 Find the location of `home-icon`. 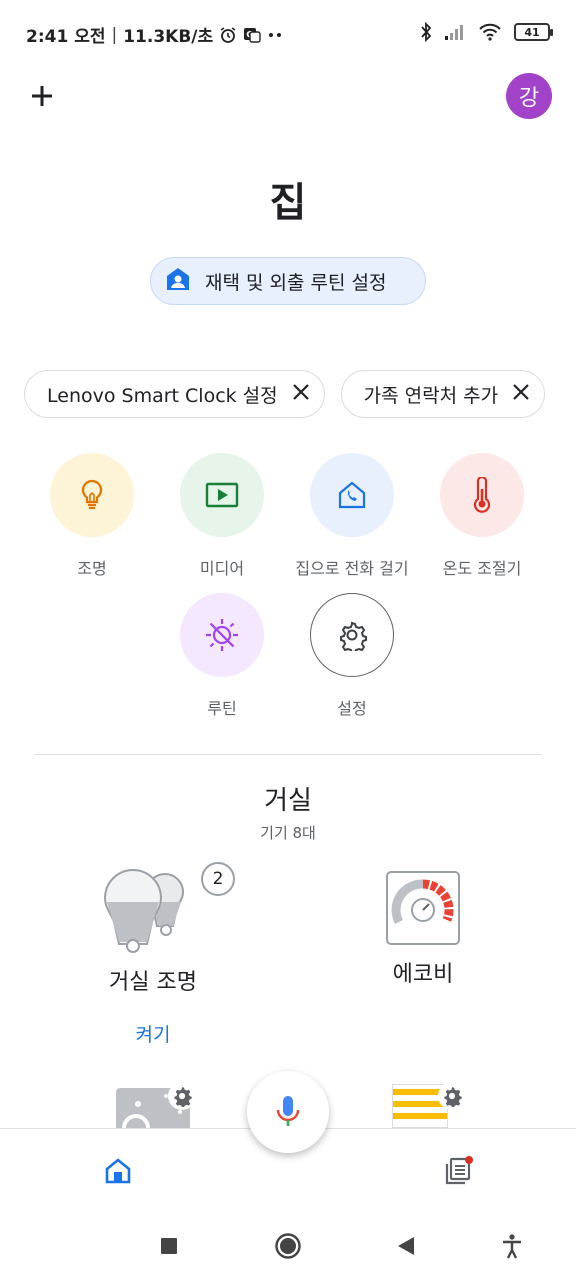

home-icon is located at coordinates (118, 1171).